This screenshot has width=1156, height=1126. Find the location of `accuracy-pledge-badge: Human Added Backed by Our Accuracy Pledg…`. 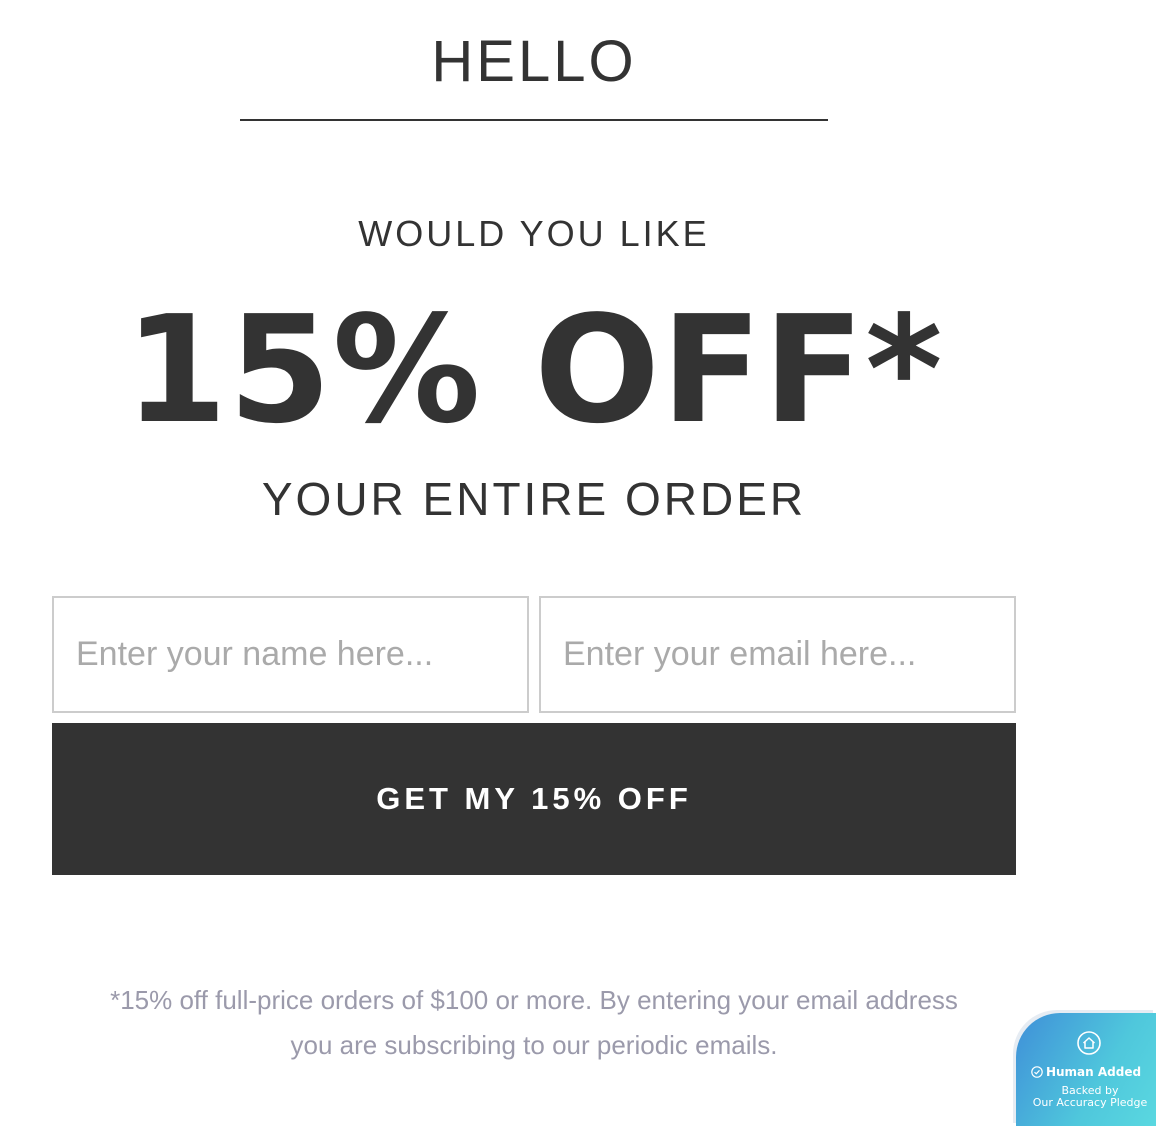

accuracy-pledge-badge: Human Added Backed by Our Accuracy Pledg… is located at coordinates (1086, 1069).